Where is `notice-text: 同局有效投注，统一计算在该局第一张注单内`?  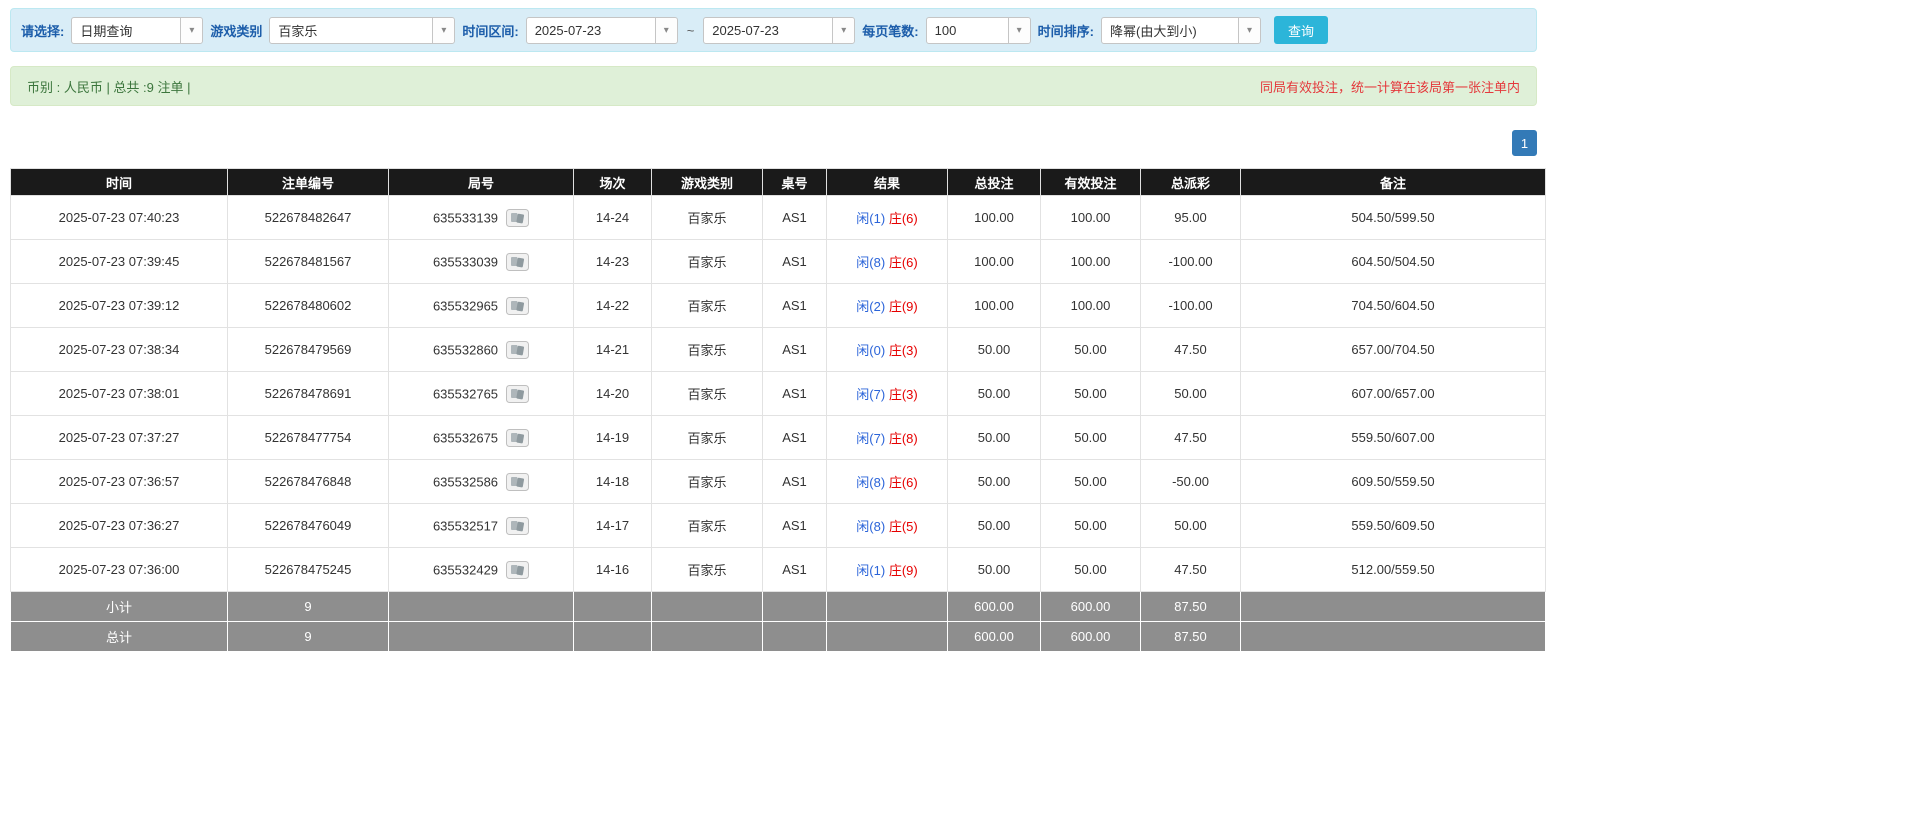 notice-text: 同局有效投注，统一计算在该局第一张注单内 is located at coordinates (1389, 87).